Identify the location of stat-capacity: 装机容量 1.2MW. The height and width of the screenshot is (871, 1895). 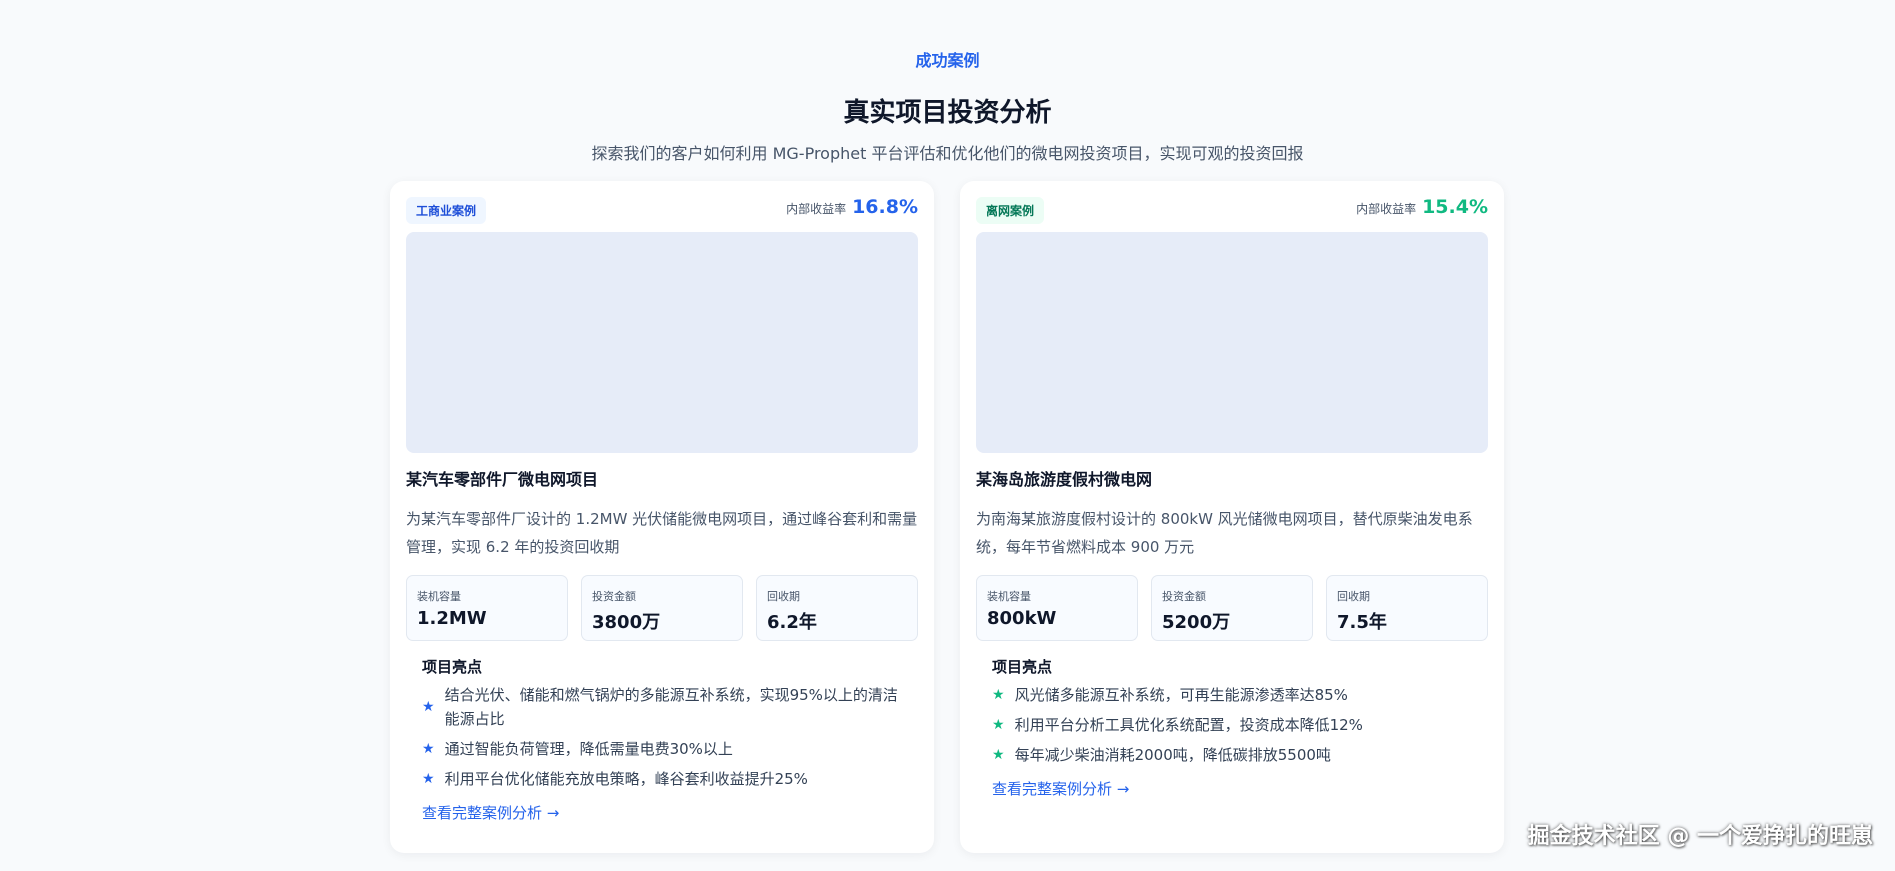
(487, 608).